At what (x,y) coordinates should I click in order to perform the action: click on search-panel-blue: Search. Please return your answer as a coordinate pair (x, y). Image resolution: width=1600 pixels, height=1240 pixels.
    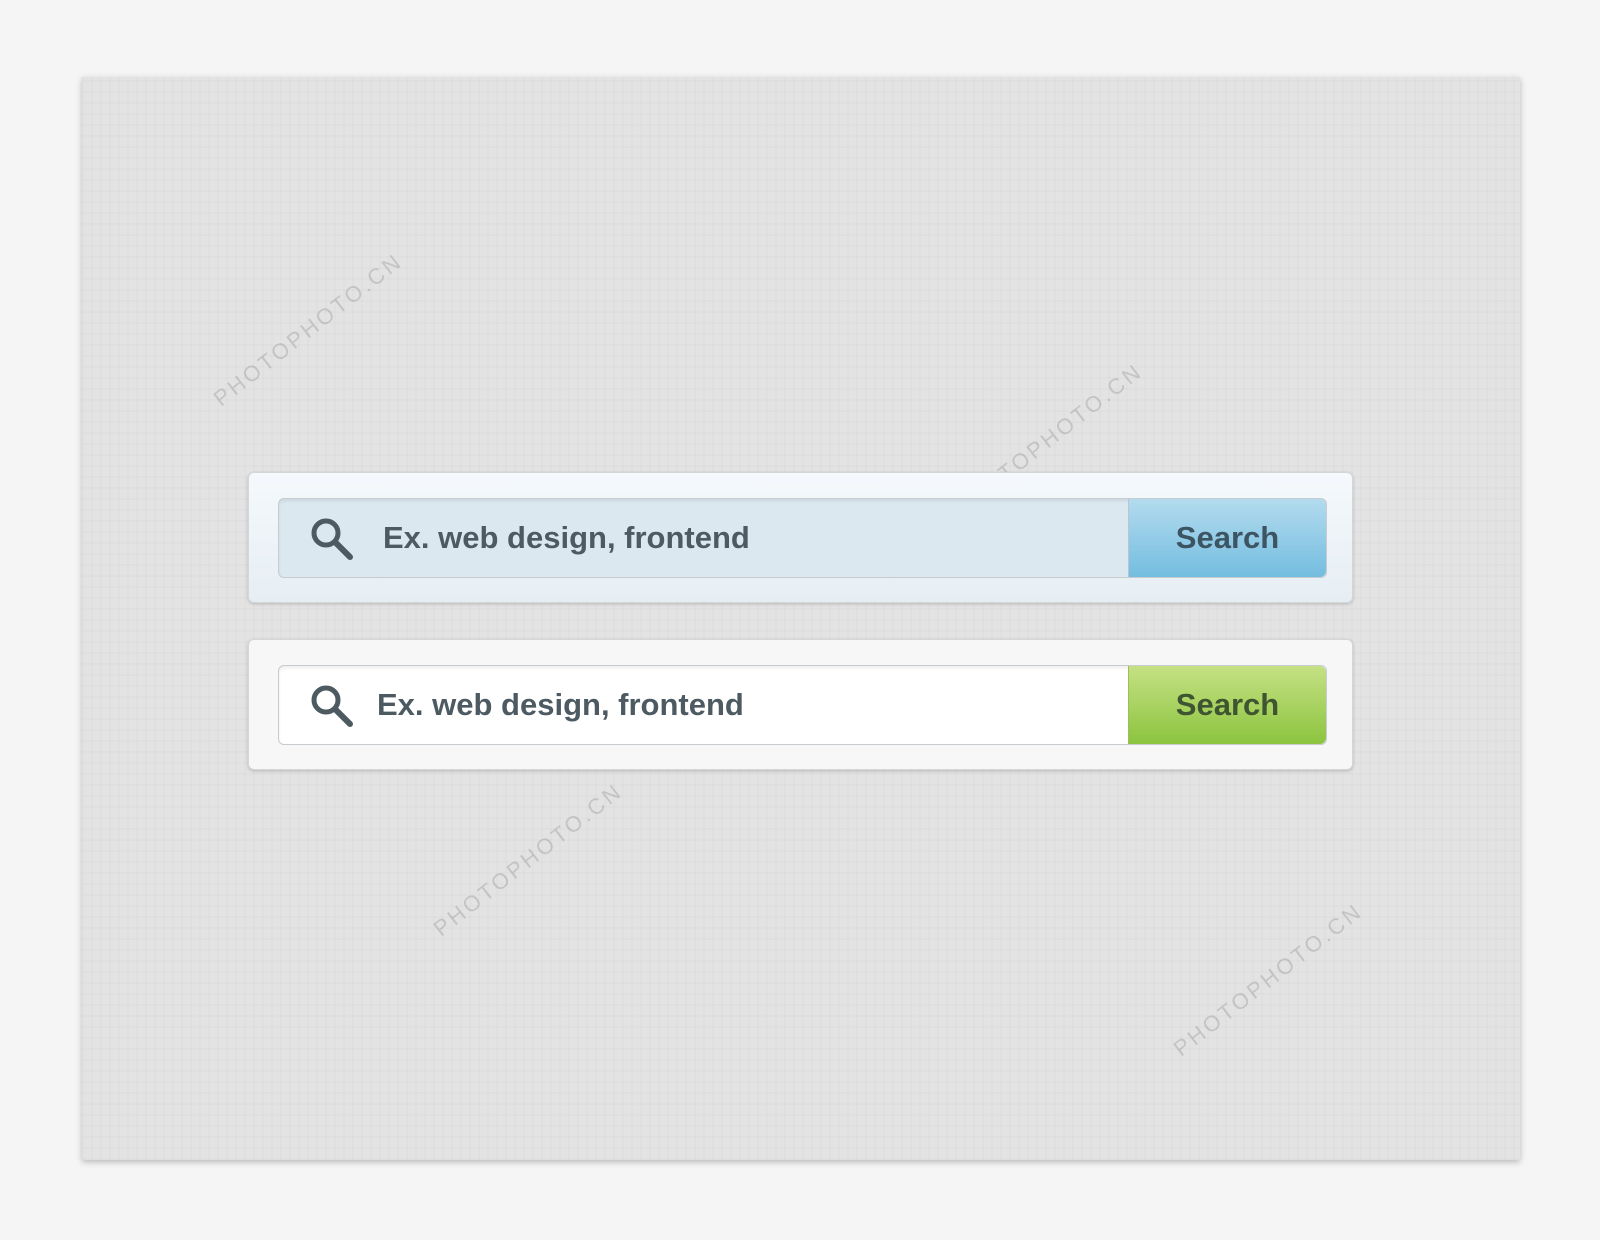
    Looking at the image, I should click on (800, 537).